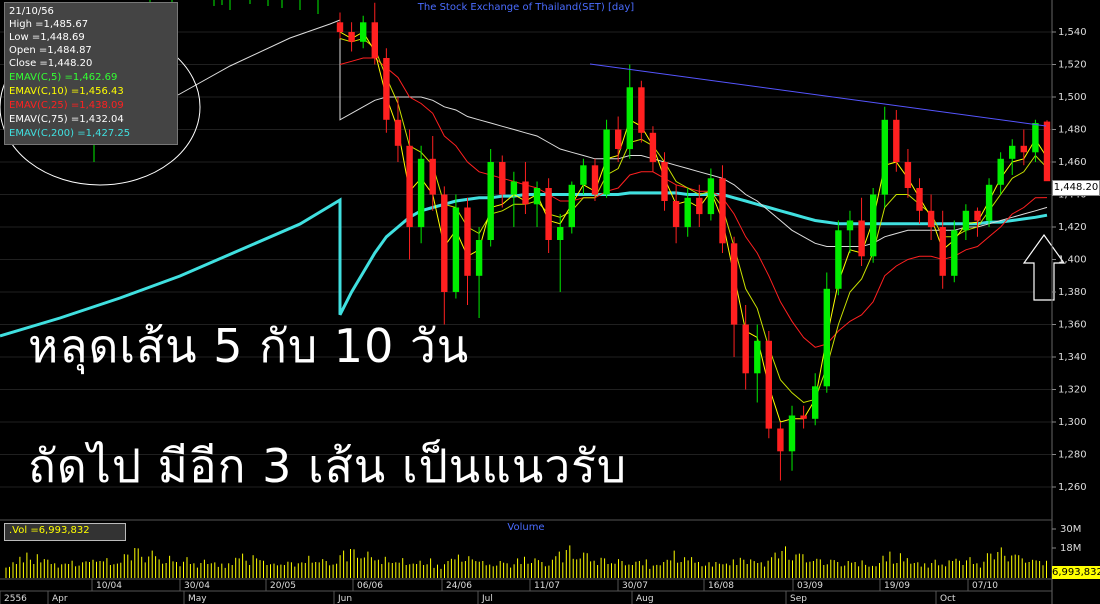  I want to click on x-date-label: 06/06, so click(370, 586).